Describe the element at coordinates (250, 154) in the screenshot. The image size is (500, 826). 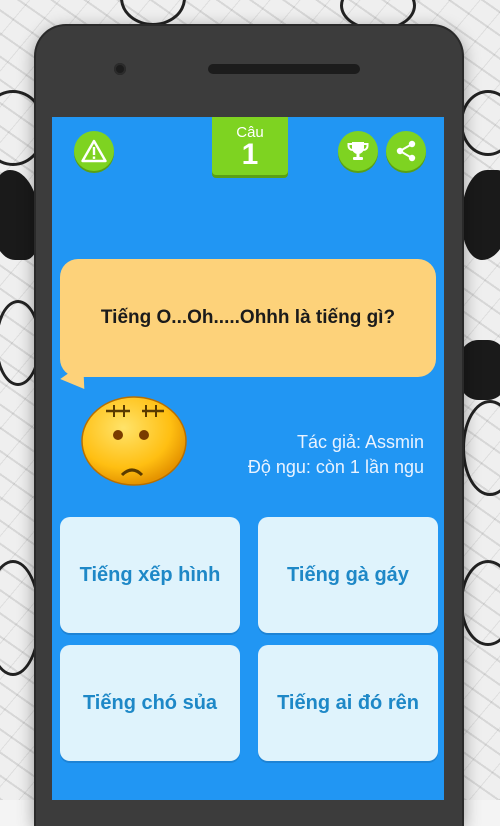
I see `question-number: 1` at that location.